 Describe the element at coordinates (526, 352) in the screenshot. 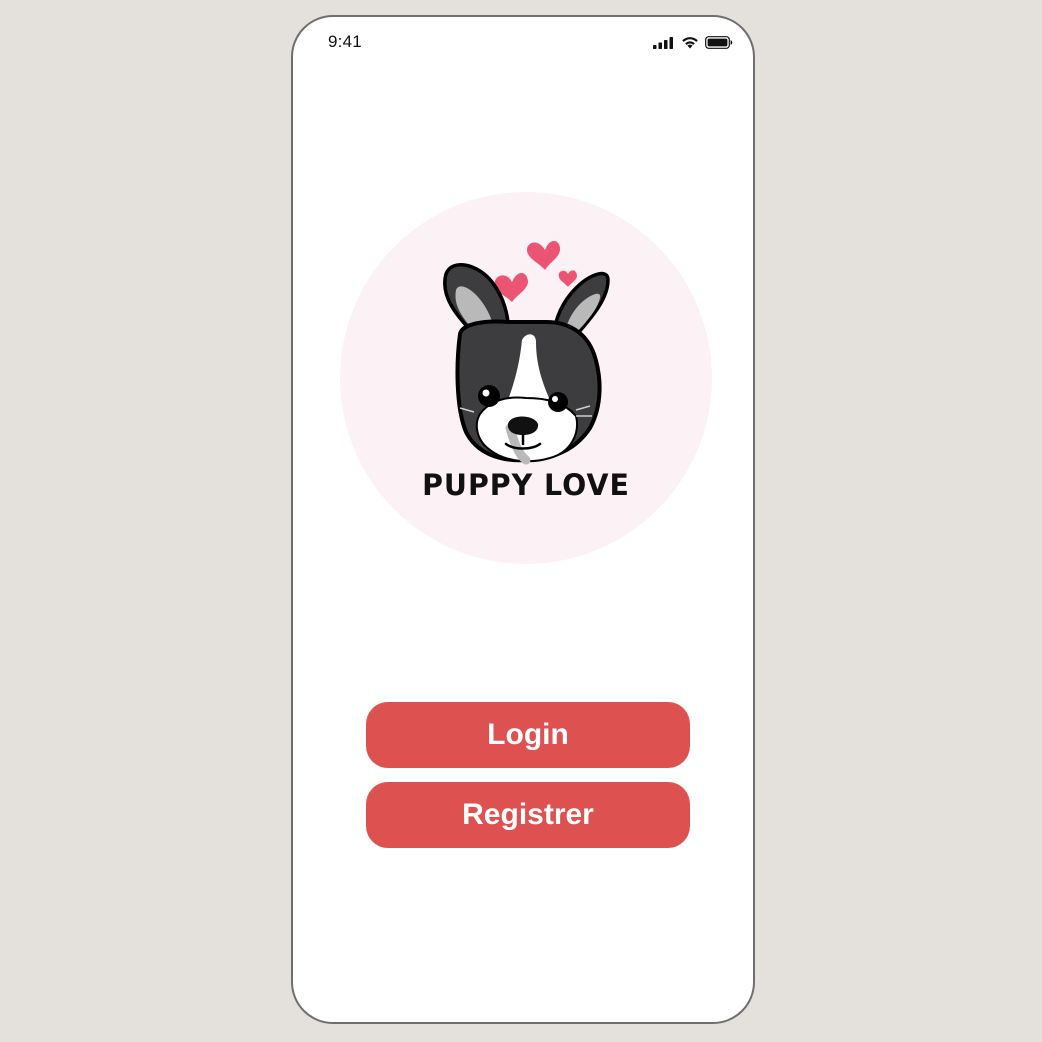

I see `dog-illustration` at that location.